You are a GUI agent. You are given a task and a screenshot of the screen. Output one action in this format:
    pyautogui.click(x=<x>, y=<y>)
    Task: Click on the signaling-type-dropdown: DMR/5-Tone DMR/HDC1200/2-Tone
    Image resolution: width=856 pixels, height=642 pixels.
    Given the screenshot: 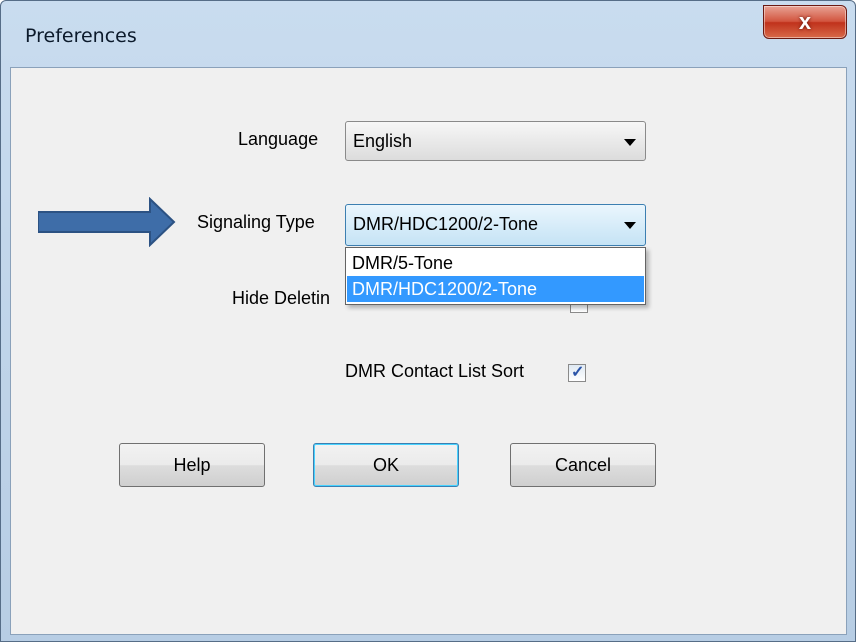 What is the action you would take?
    pyautogui.click(x=495, y=276)
    